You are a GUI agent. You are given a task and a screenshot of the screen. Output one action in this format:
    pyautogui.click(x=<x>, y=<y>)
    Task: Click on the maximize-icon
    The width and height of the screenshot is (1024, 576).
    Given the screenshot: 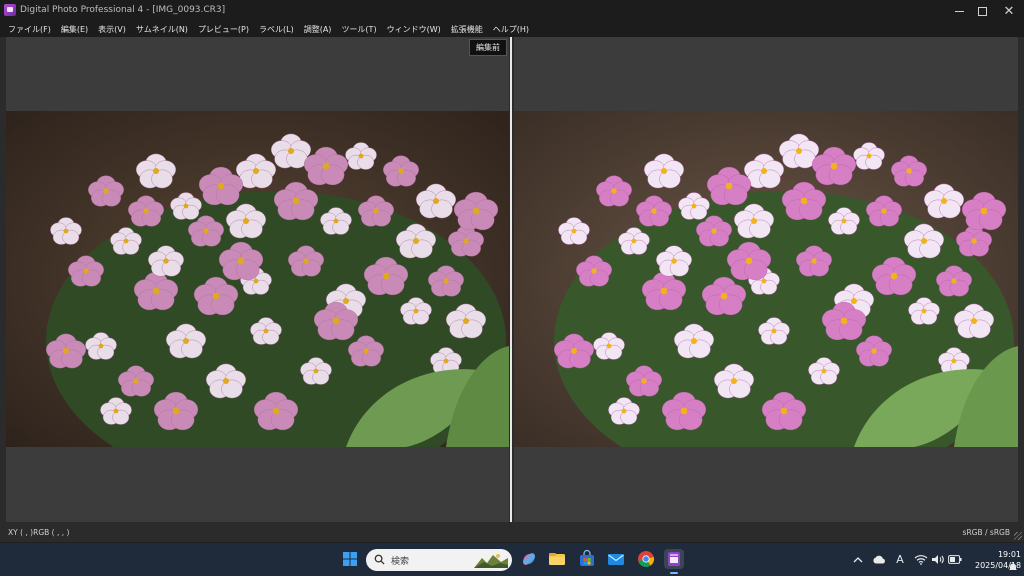 What is the action you would take?
    pyautogui.click(x=982, y=11)
    